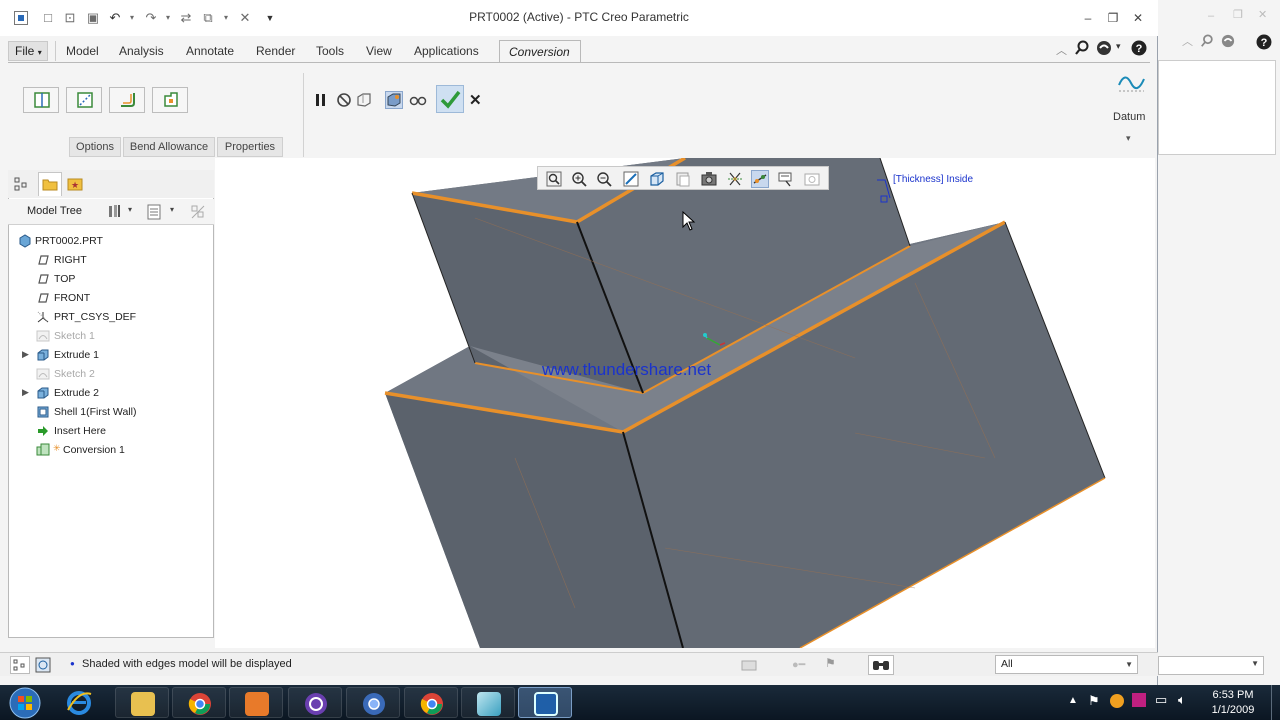 This screenshot has height=723, width=1280. Describe the element at coordinates (554, 179) in the screenshot. I see `refit-icon` at that location.